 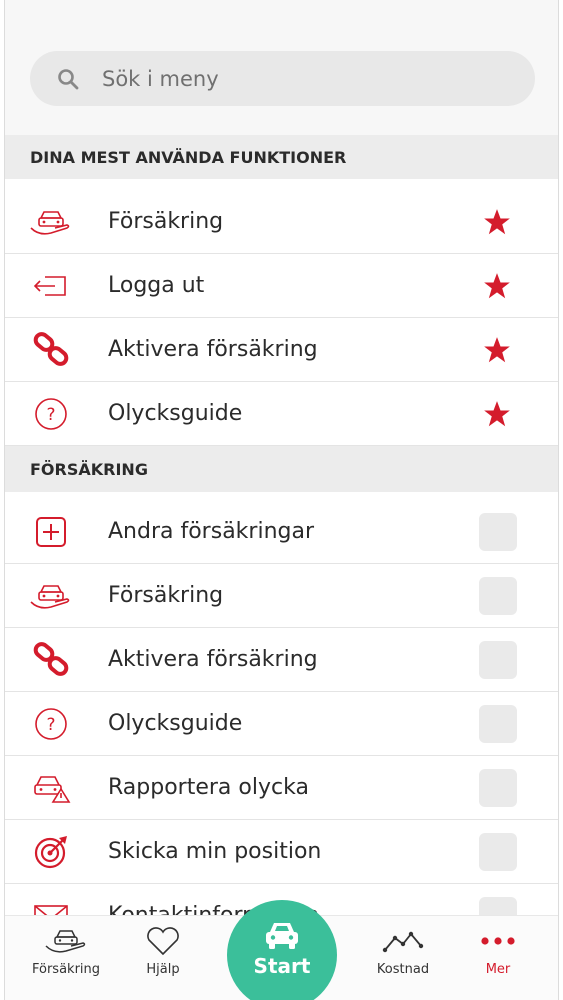 What do you see at coordinates (498, 969) in the screenshot?
I see `tab-label: Mer` at bounding box center [498, 969].